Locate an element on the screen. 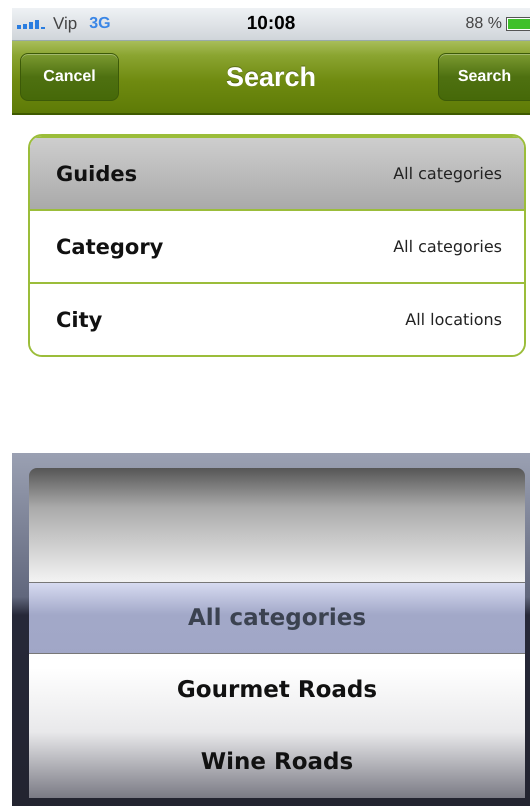 The height and width of the screenshot is (806, 530). battery-icon is located at coordinates (518, 24).